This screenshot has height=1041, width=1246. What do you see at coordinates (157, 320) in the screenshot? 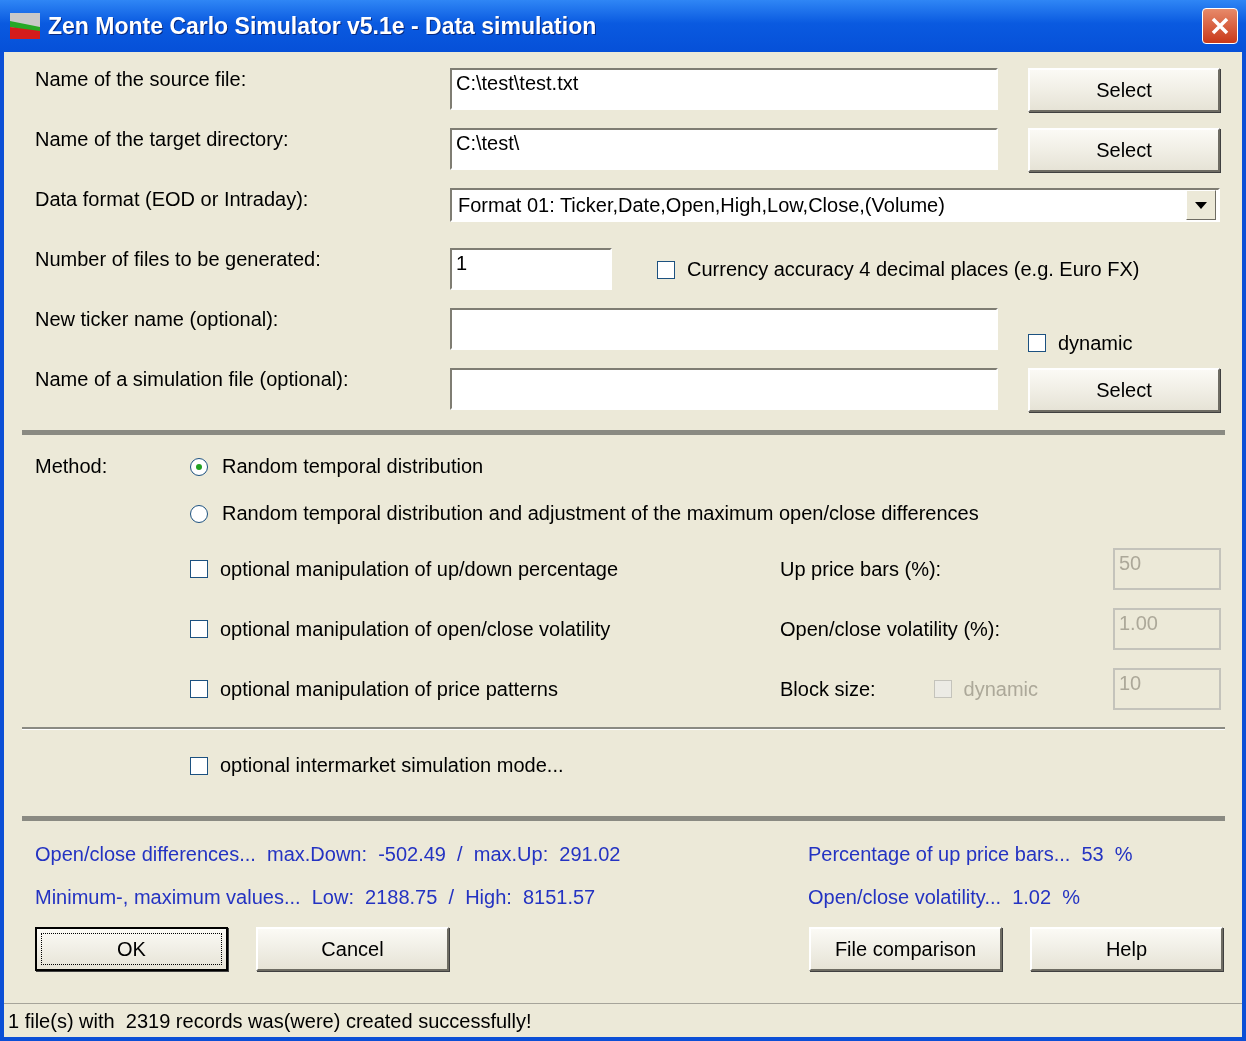
I see `field-label: New ticker name (optional):` at bounding box center [157, 320].